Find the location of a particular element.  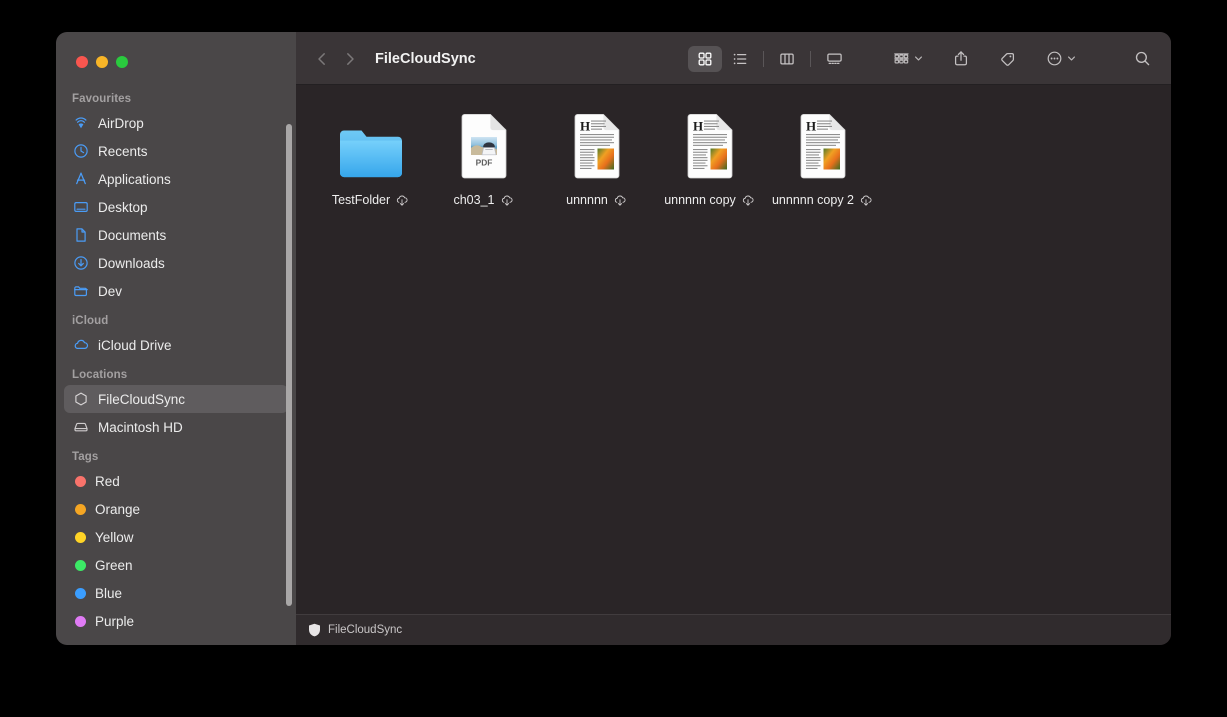

sidebar-item-label: FileCloudSync is located at coordinates (142, 399).